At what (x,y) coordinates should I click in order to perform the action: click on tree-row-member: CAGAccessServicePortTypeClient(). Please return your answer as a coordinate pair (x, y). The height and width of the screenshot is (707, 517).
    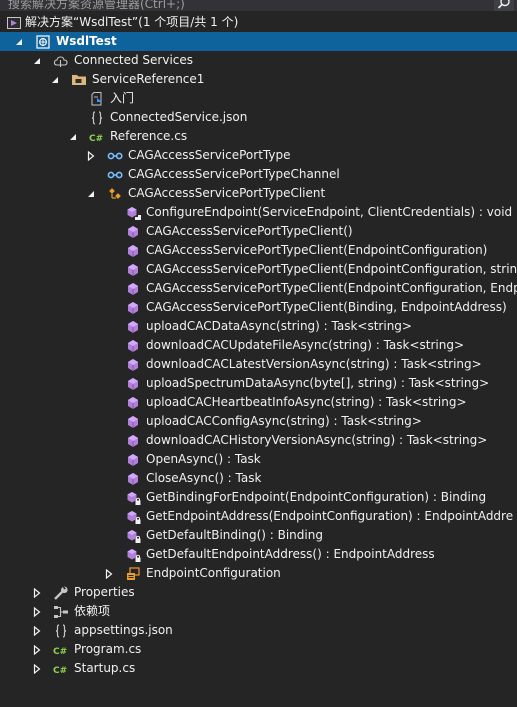
    Looking at the image, I should click on (258, 231).